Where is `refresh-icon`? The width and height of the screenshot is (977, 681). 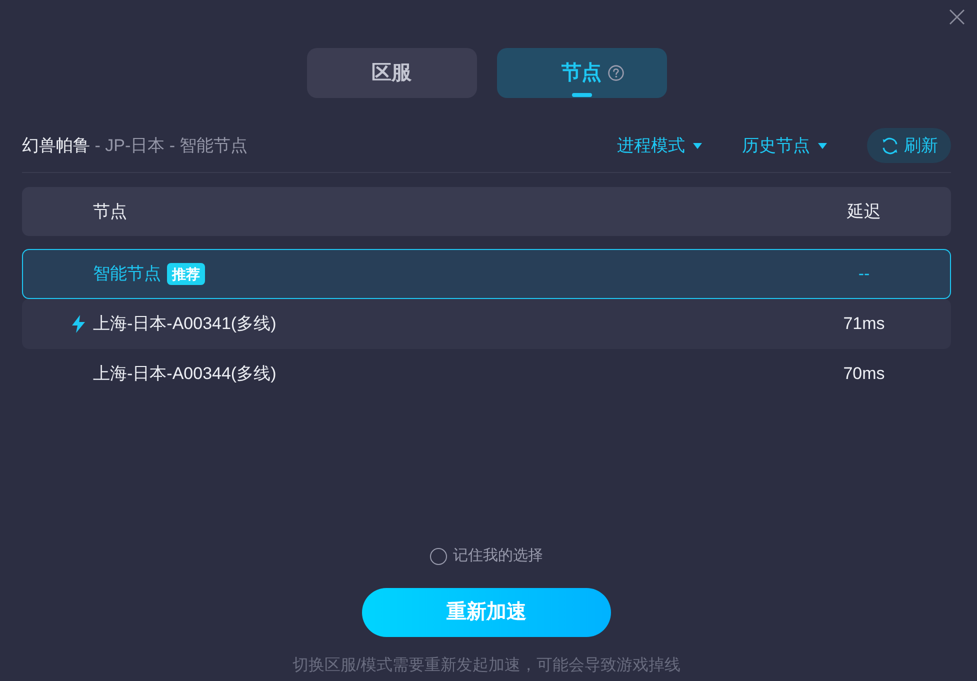
refresh-icon is located at coordinates (890, 146).